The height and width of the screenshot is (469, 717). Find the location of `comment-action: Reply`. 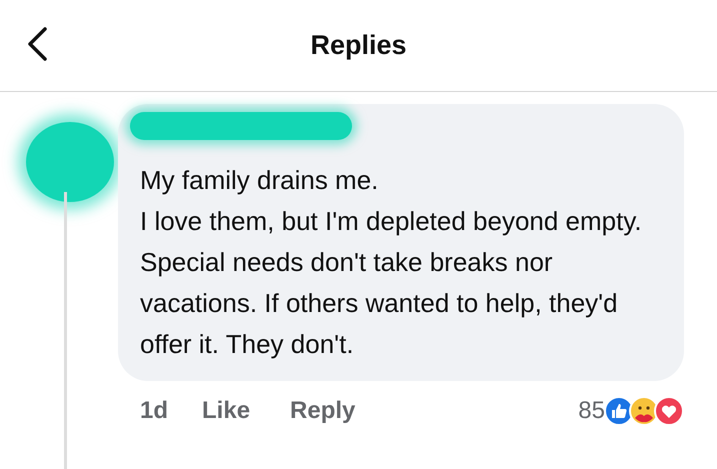

comment-action: Reply is located at coordinates (323, 411).